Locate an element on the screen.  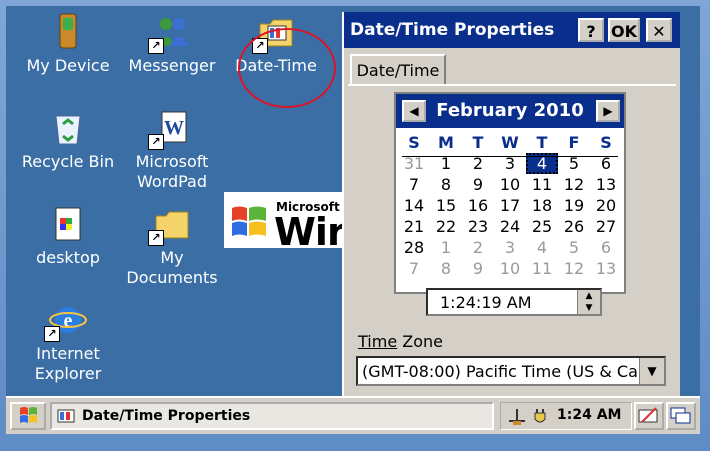
day-of-week: T is located at coordinates (542, 142).